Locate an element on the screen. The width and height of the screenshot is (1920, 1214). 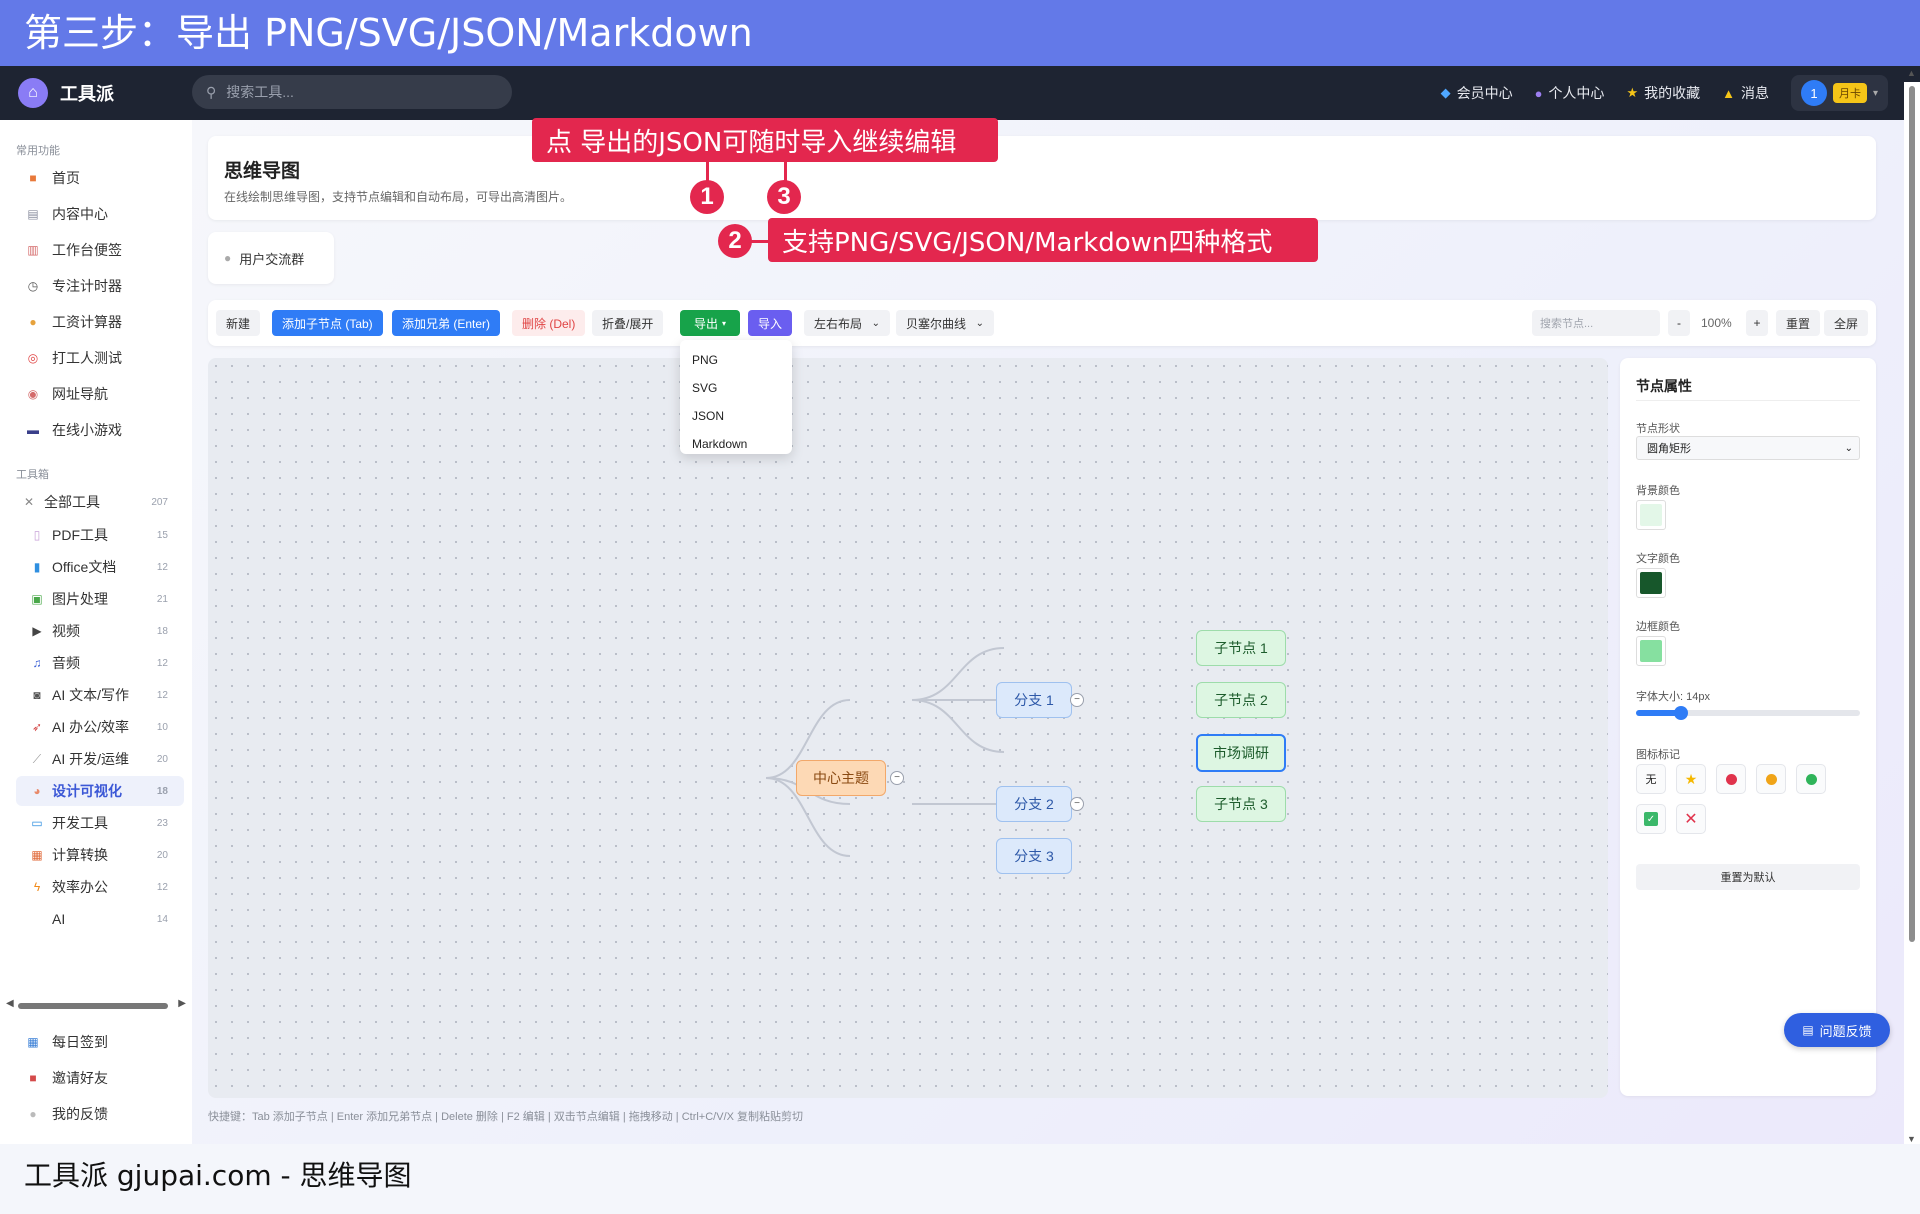
text-color-picker is located at coordinates (1651, 583).